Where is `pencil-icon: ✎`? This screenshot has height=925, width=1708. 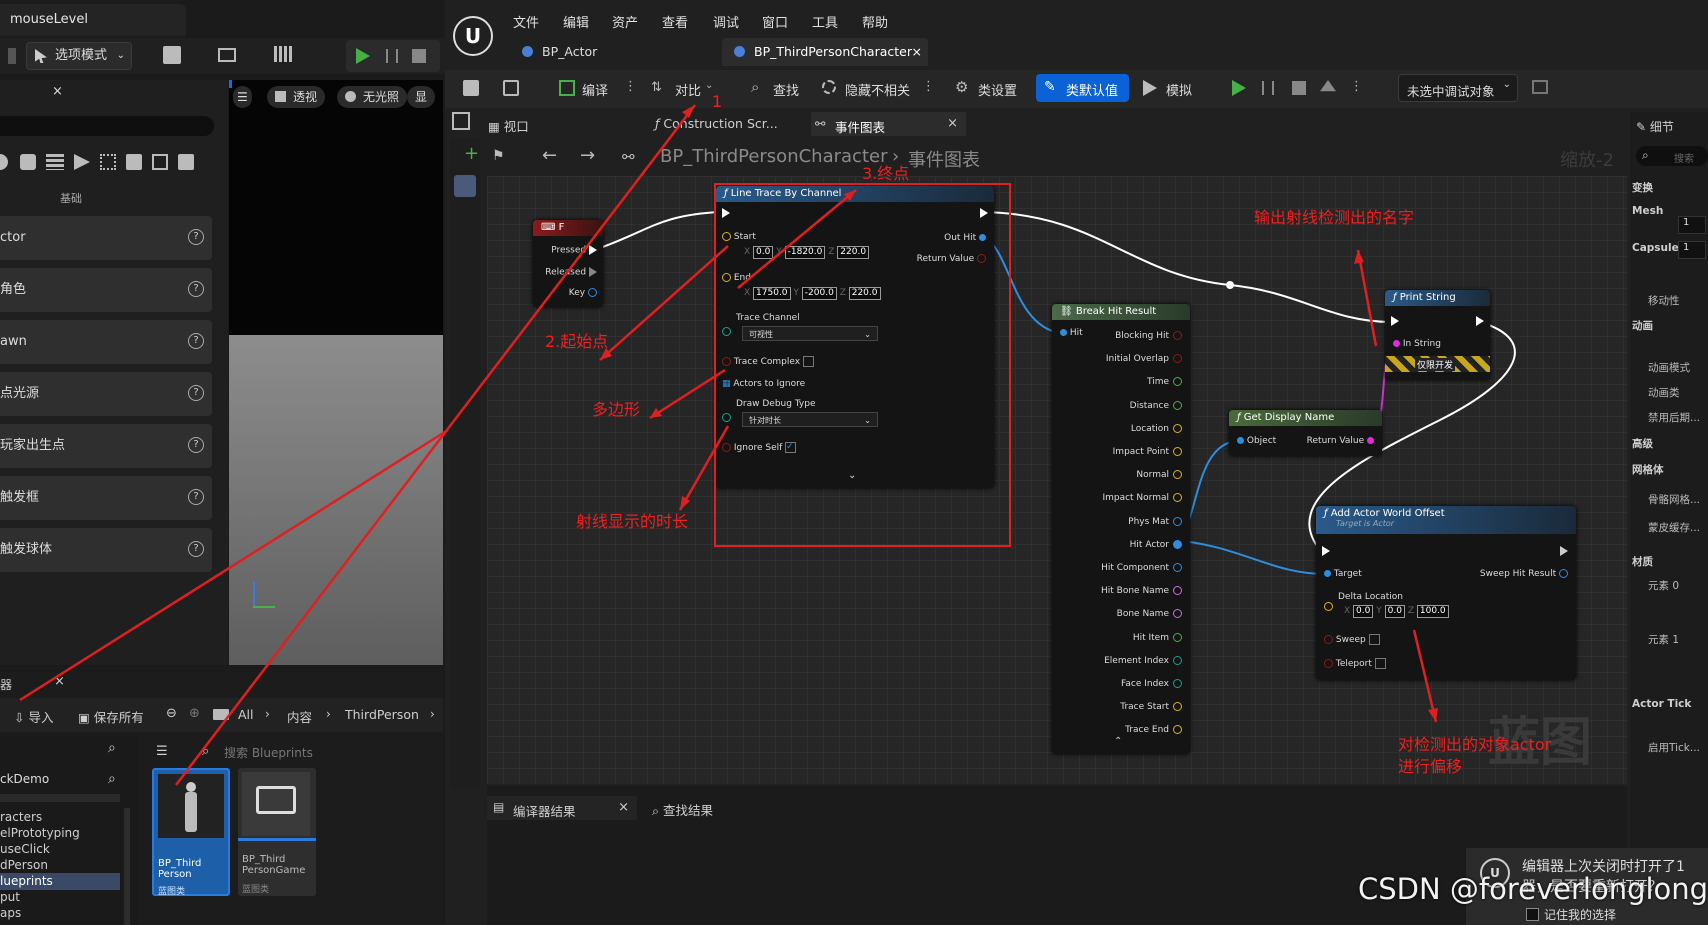 pencil-icon: ✎ is located at coordinates (1641, 127).